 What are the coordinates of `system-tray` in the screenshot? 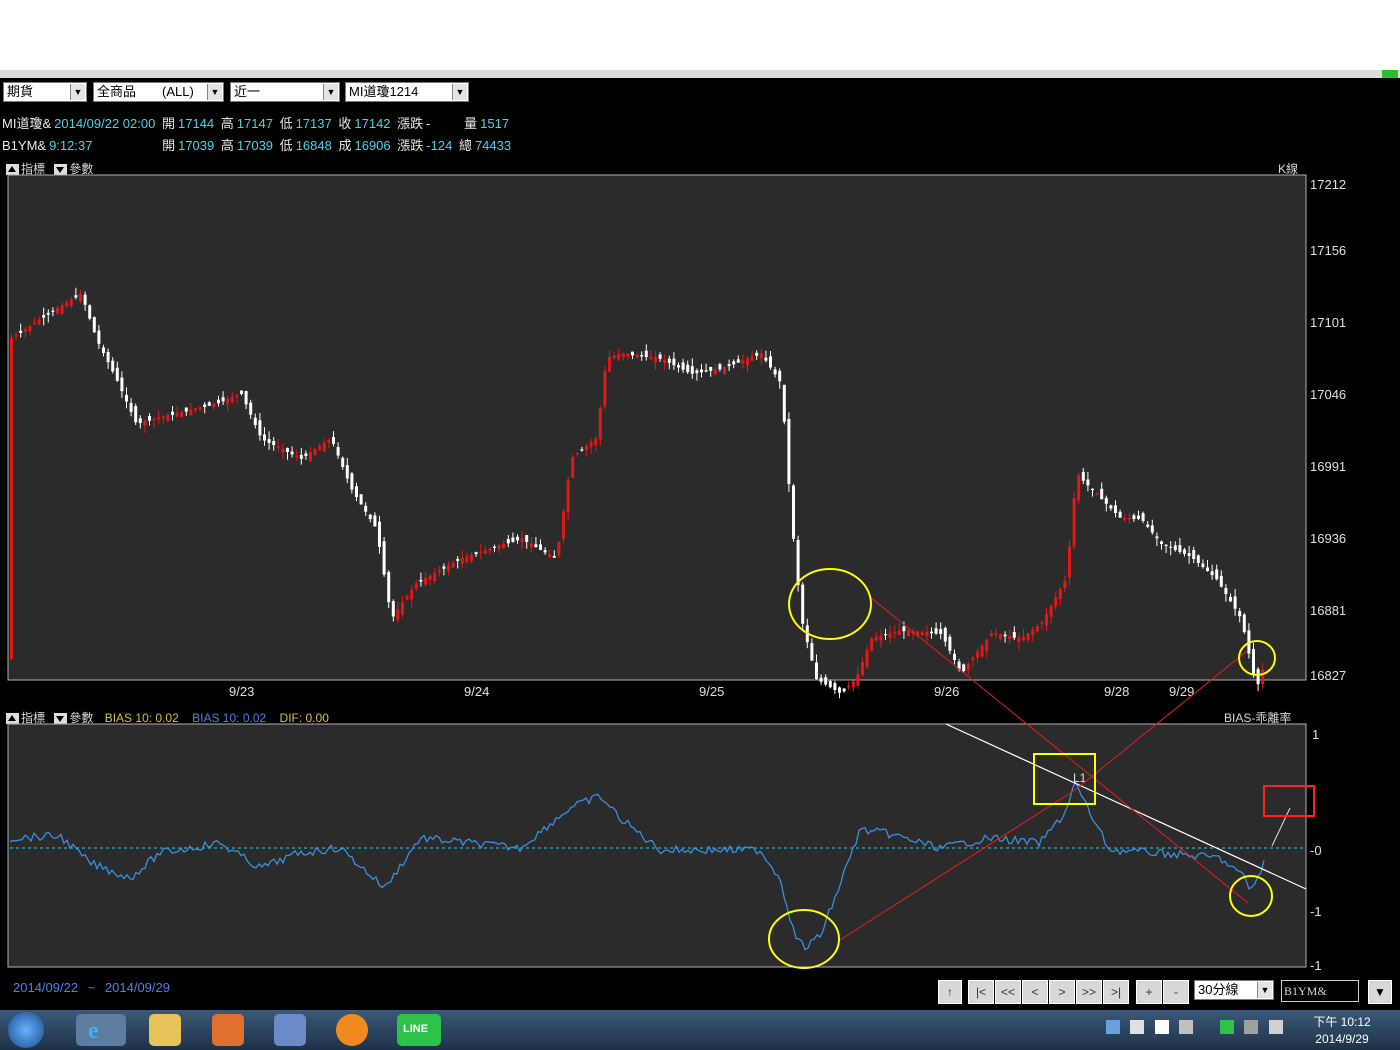 It's located at (1196, 1030).